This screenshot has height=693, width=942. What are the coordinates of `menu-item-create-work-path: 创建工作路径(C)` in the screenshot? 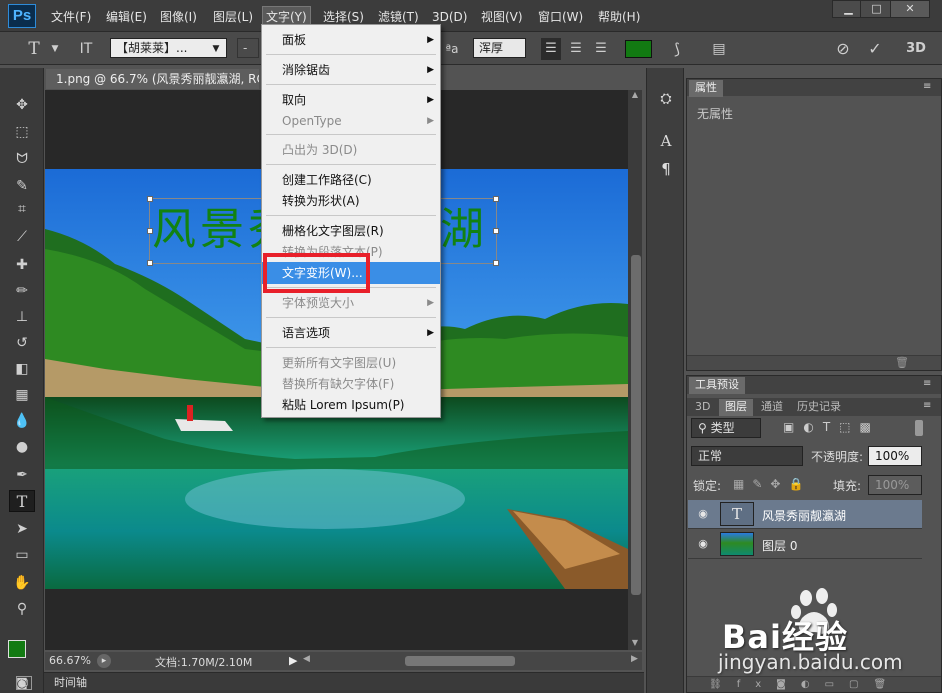 It's located at (351, 180).